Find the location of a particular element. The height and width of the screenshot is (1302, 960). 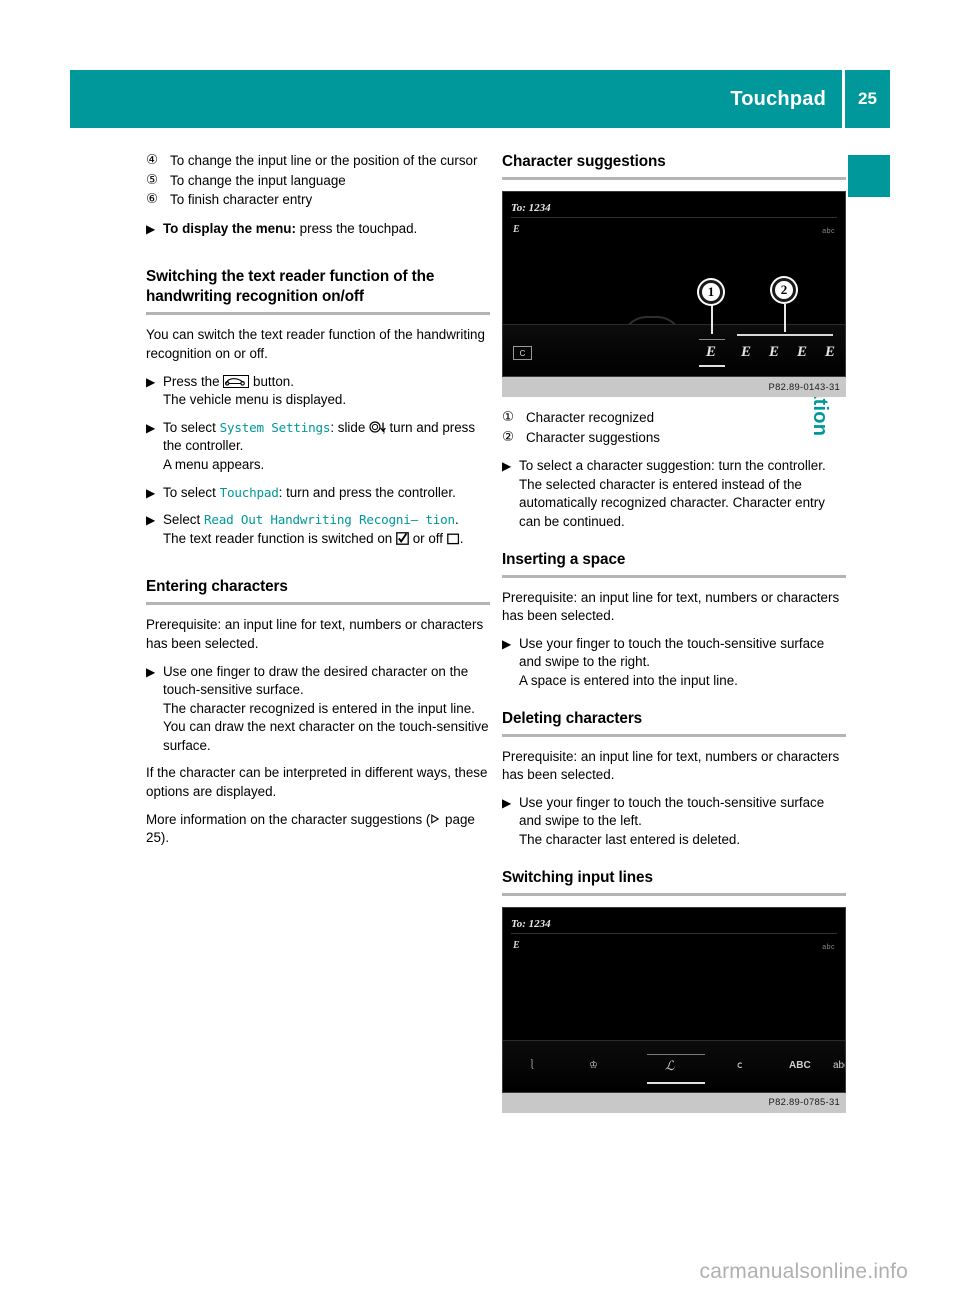

site-watermark: carmanualsonline.info is located at coordinates (803, 1271).